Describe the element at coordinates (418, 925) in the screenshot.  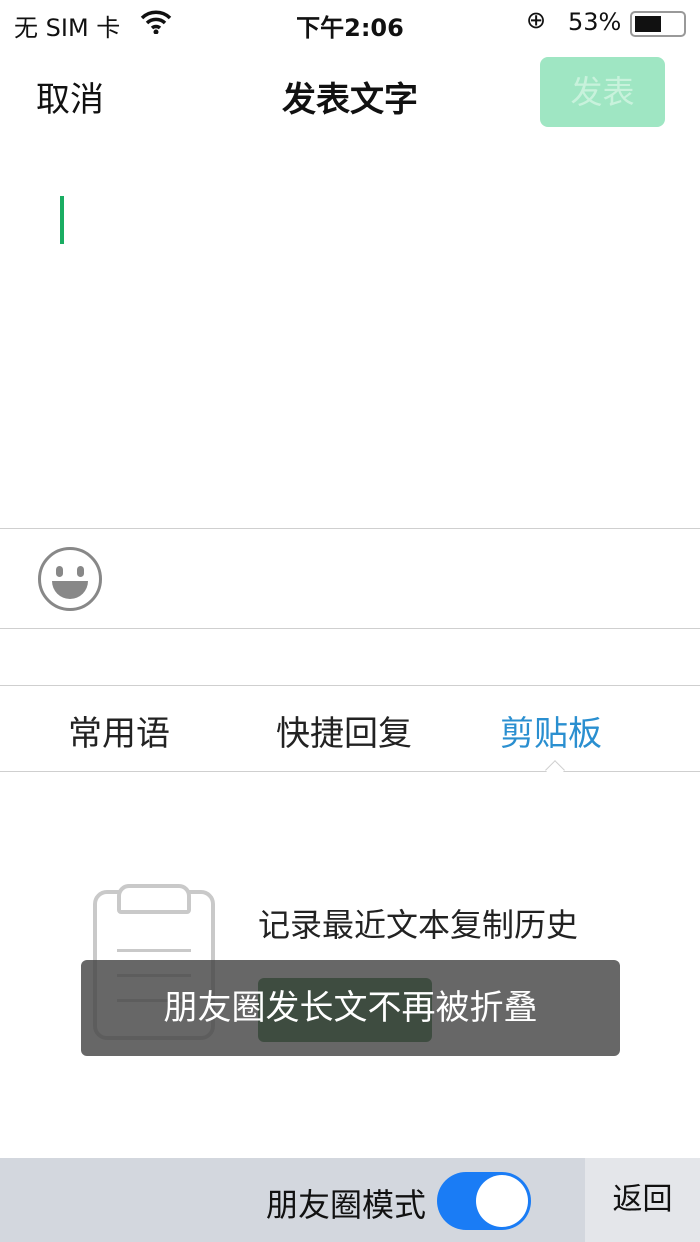
I see `clipboard-description: 记录最近文本复制历史` at that location.